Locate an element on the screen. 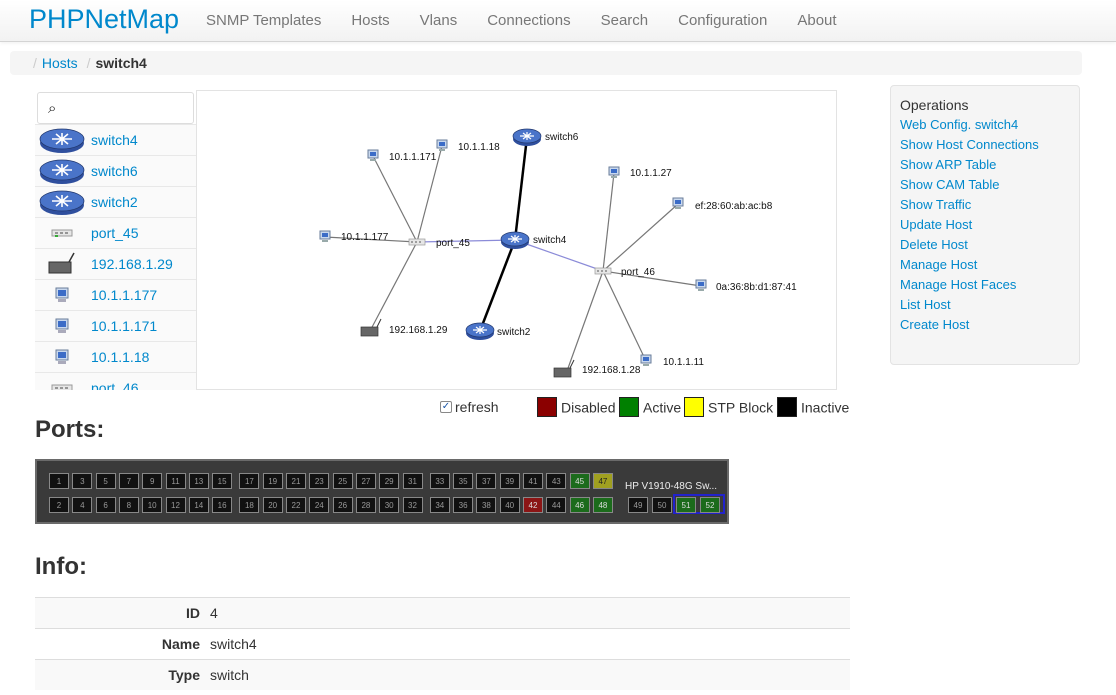 Image resolution: width=1116 pixels, height=695 pixels. port-8: 8 is located at coordinates (128, 505).